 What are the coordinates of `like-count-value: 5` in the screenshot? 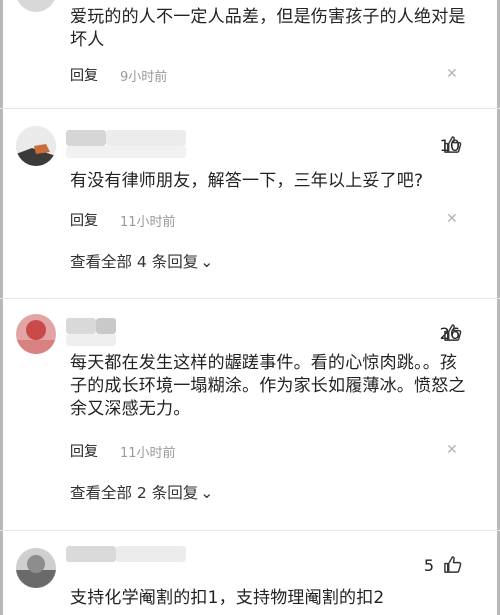 It's located at (428, 565).